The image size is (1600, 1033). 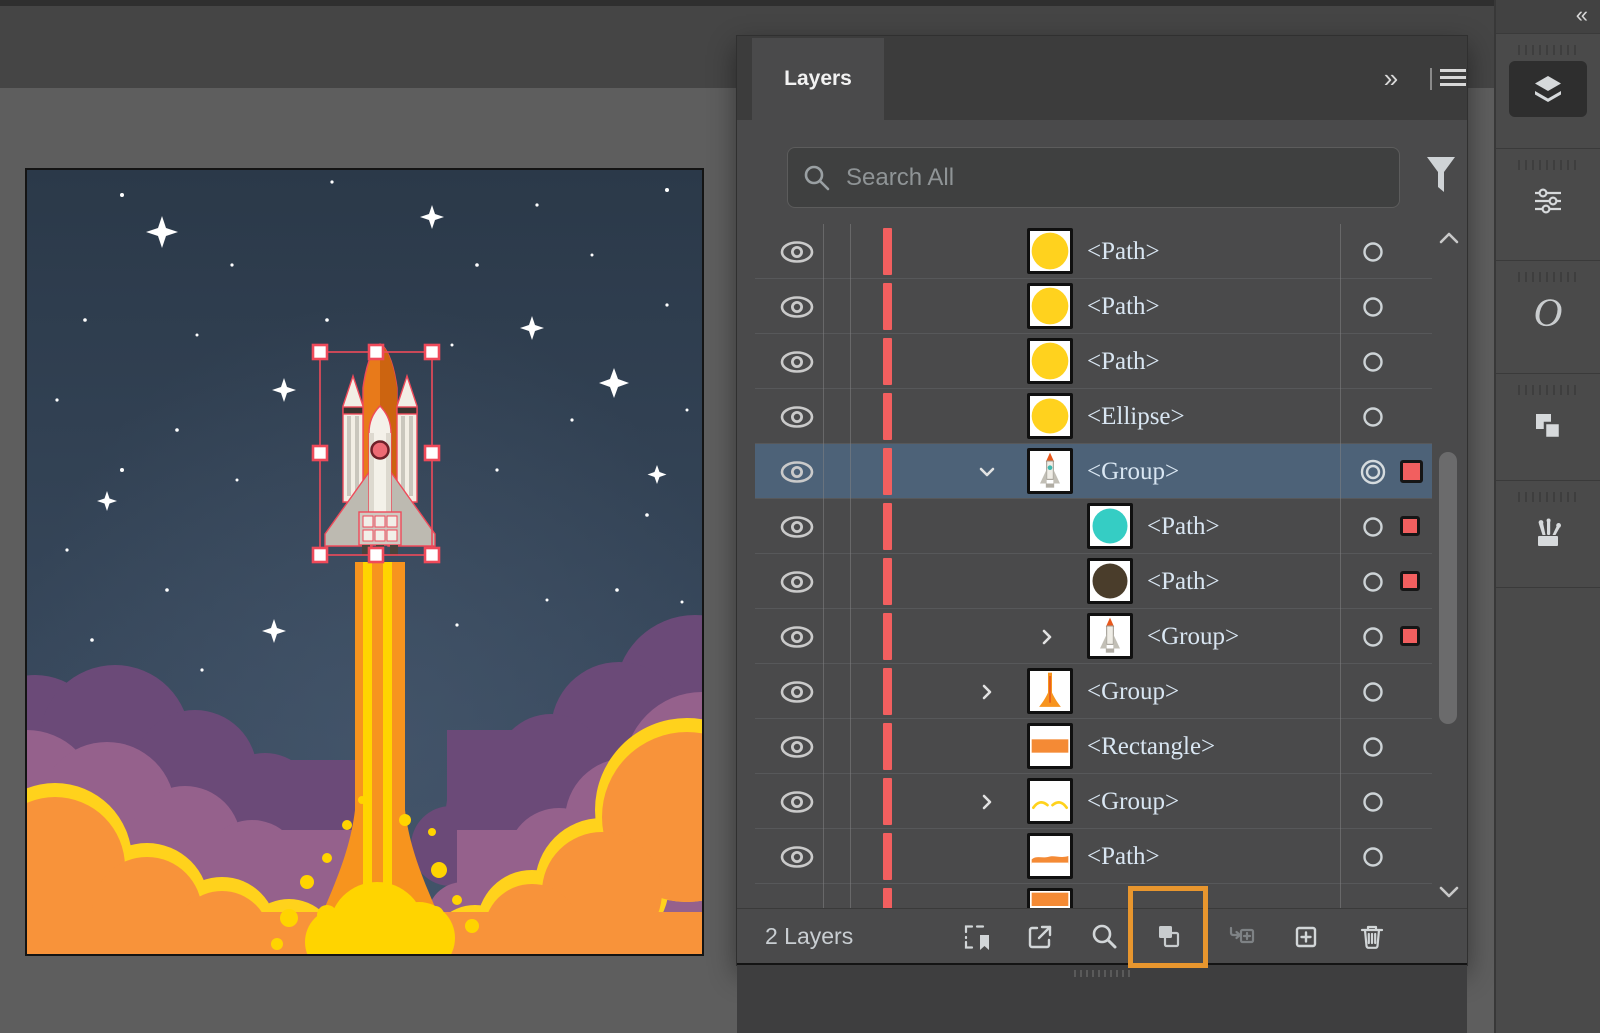 What do you see at coordinates (1306, 937) in the screenshot?
I see `create-new-layer-icon` at bounding box center [1306, 937].